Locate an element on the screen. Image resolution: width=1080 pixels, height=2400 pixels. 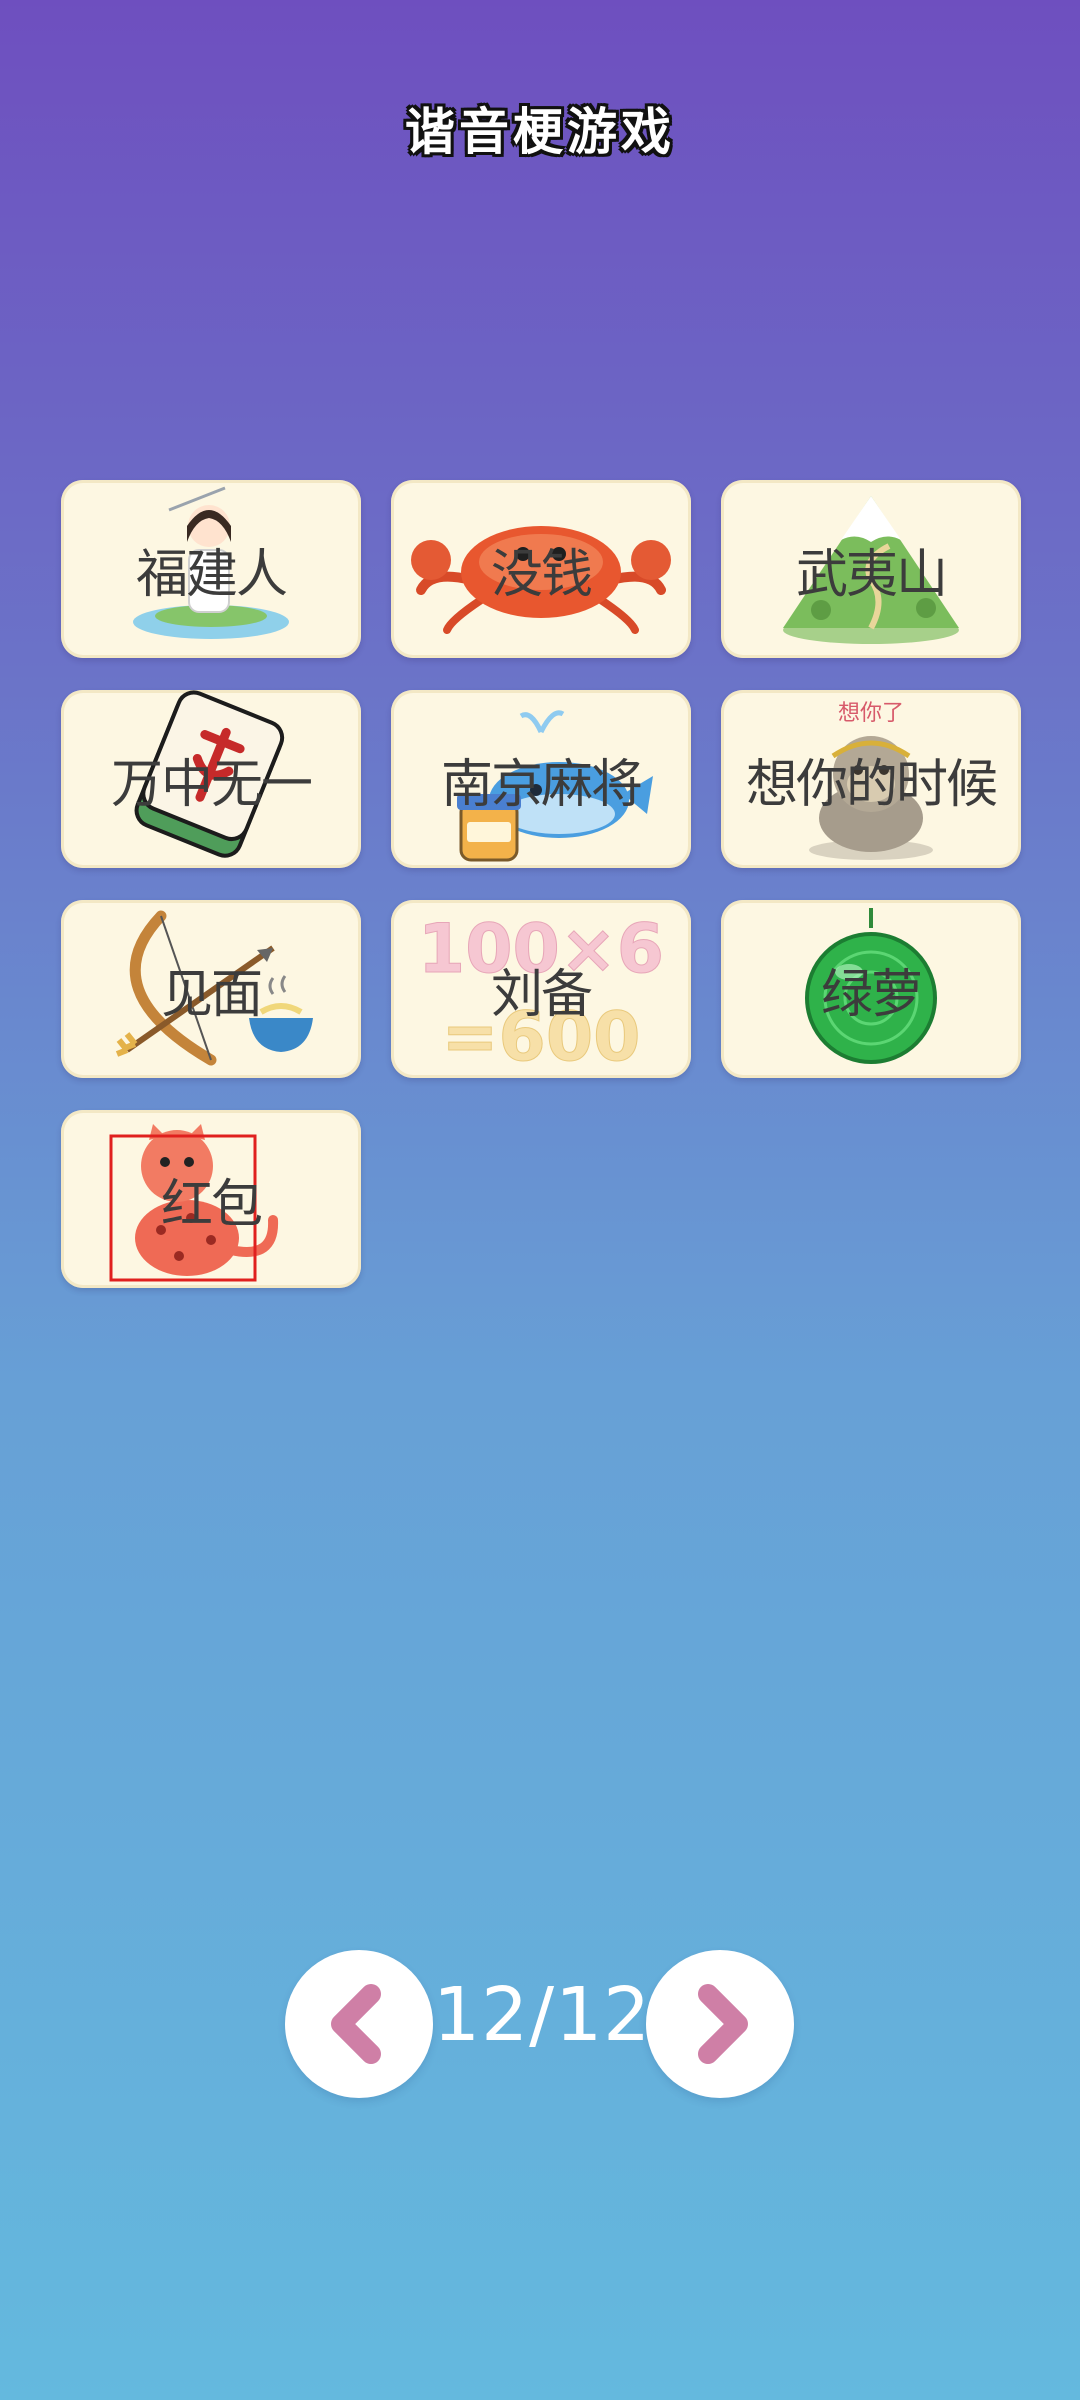
card-label: 武夷山 is located at coordinates (871, 574).